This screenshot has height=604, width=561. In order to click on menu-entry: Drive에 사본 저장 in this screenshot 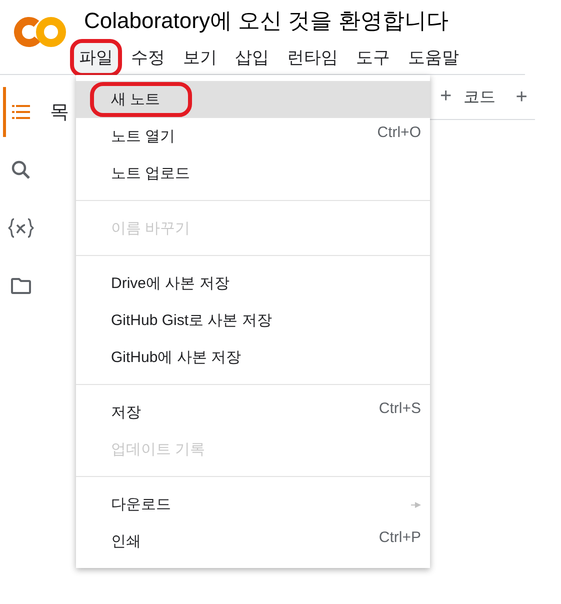, I will do `click(253, 283)`.